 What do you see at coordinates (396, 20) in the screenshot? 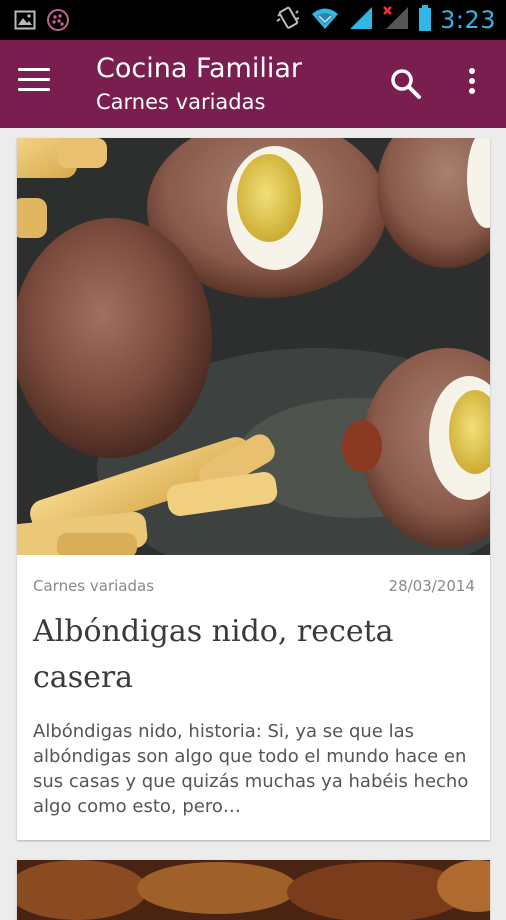
I see `no-signal-icon` at bounding box center [396, 20].